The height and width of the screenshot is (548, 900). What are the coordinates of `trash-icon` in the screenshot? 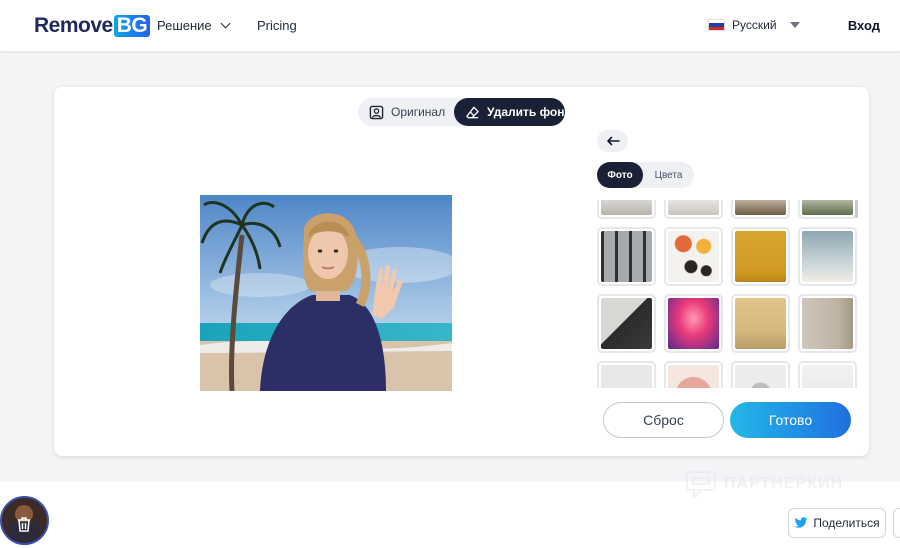 It's located at (25, 524).